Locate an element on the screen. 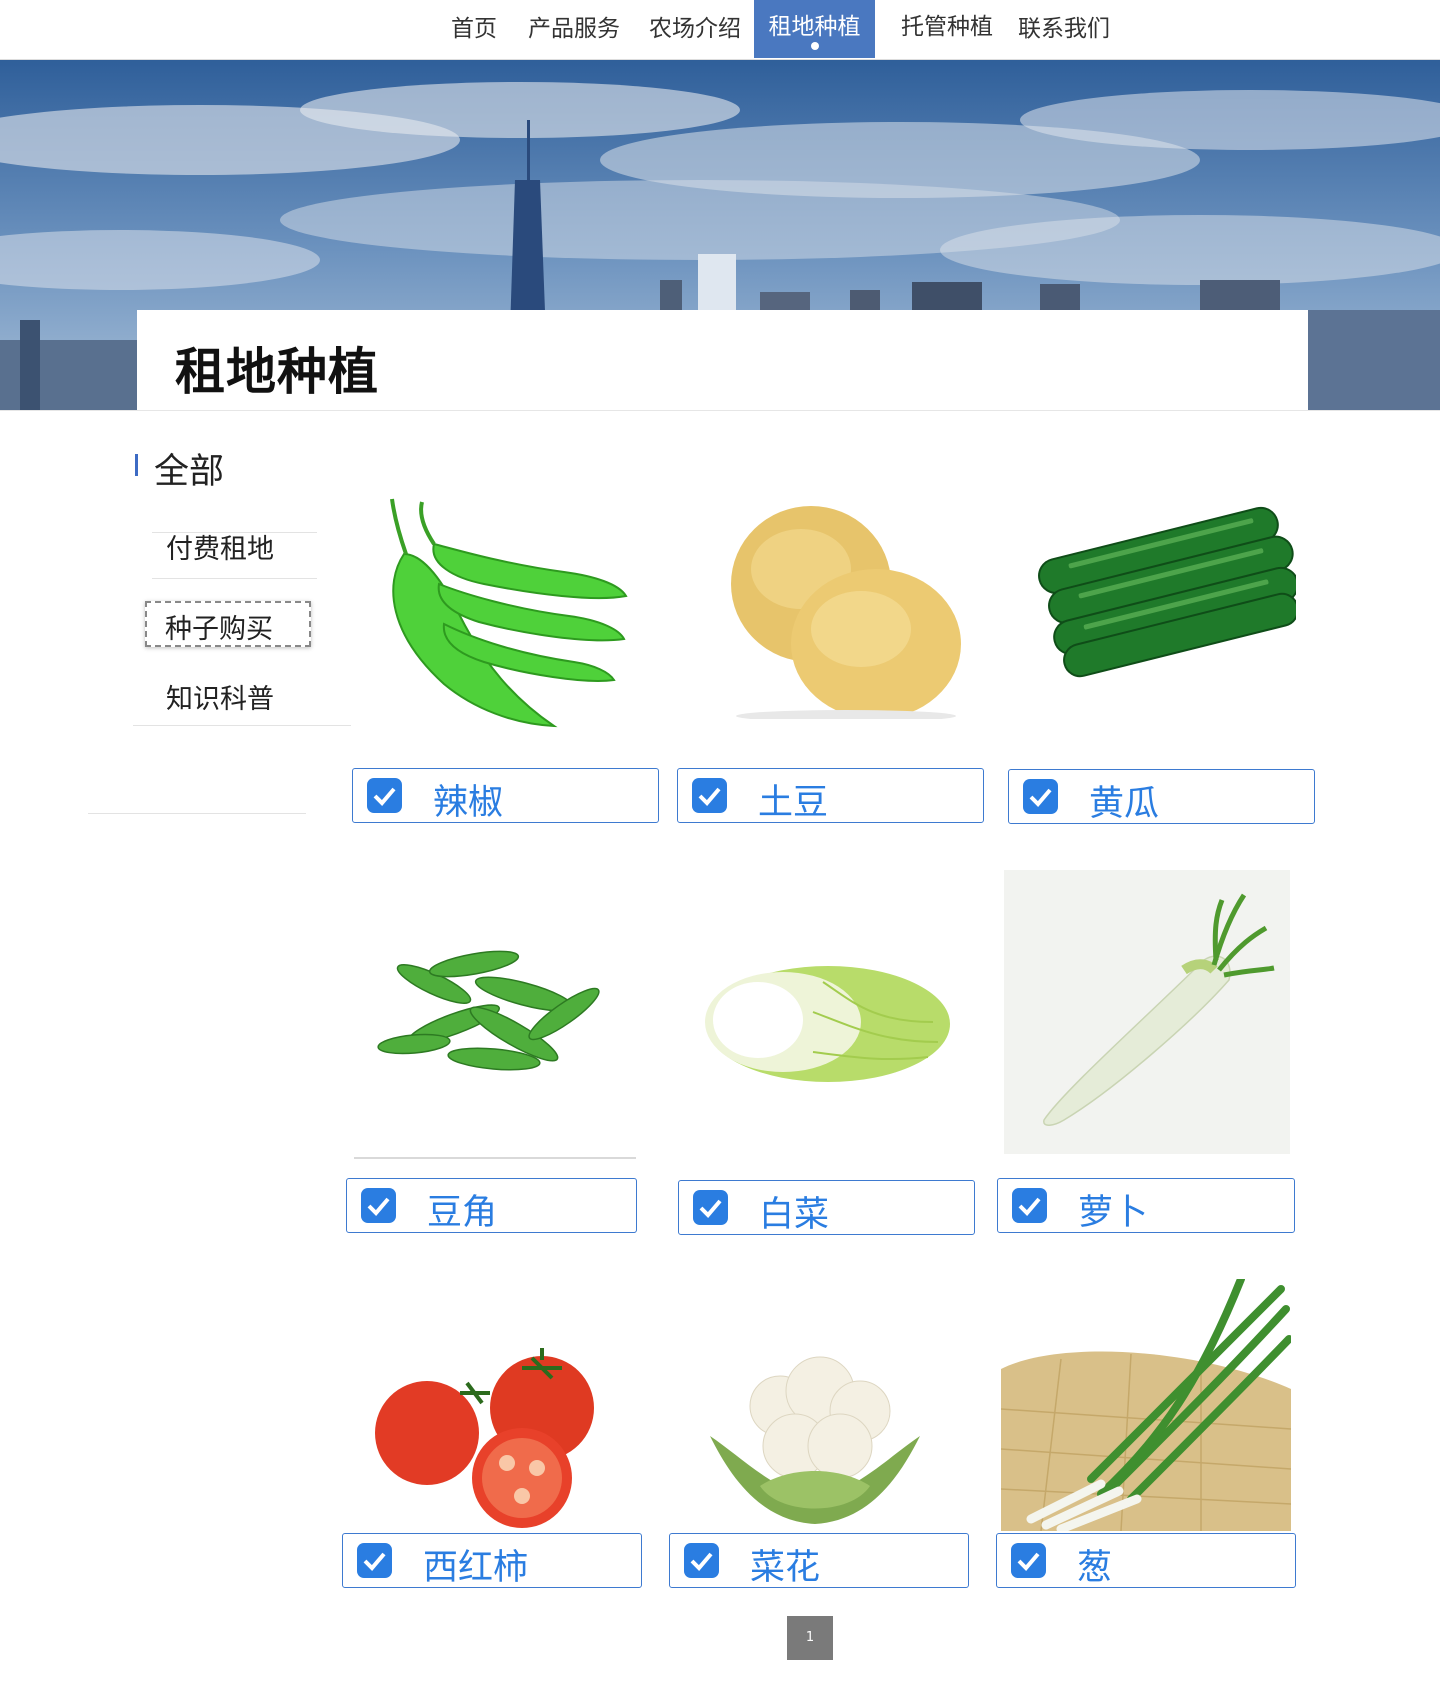  product-name: 豆角 is located at coordinates (462, 1213).